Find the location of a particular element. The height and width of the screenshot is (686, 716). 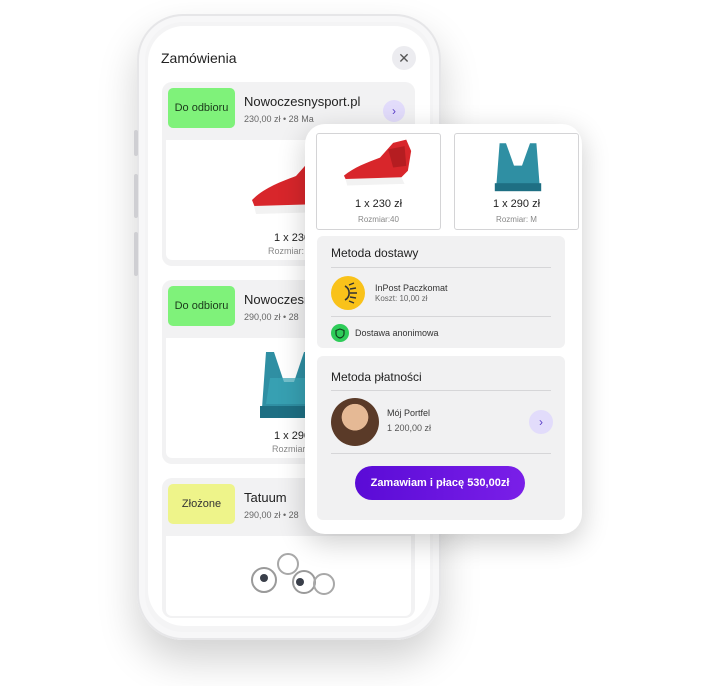

red-sneaker-image is located at coordinates (377, 162).